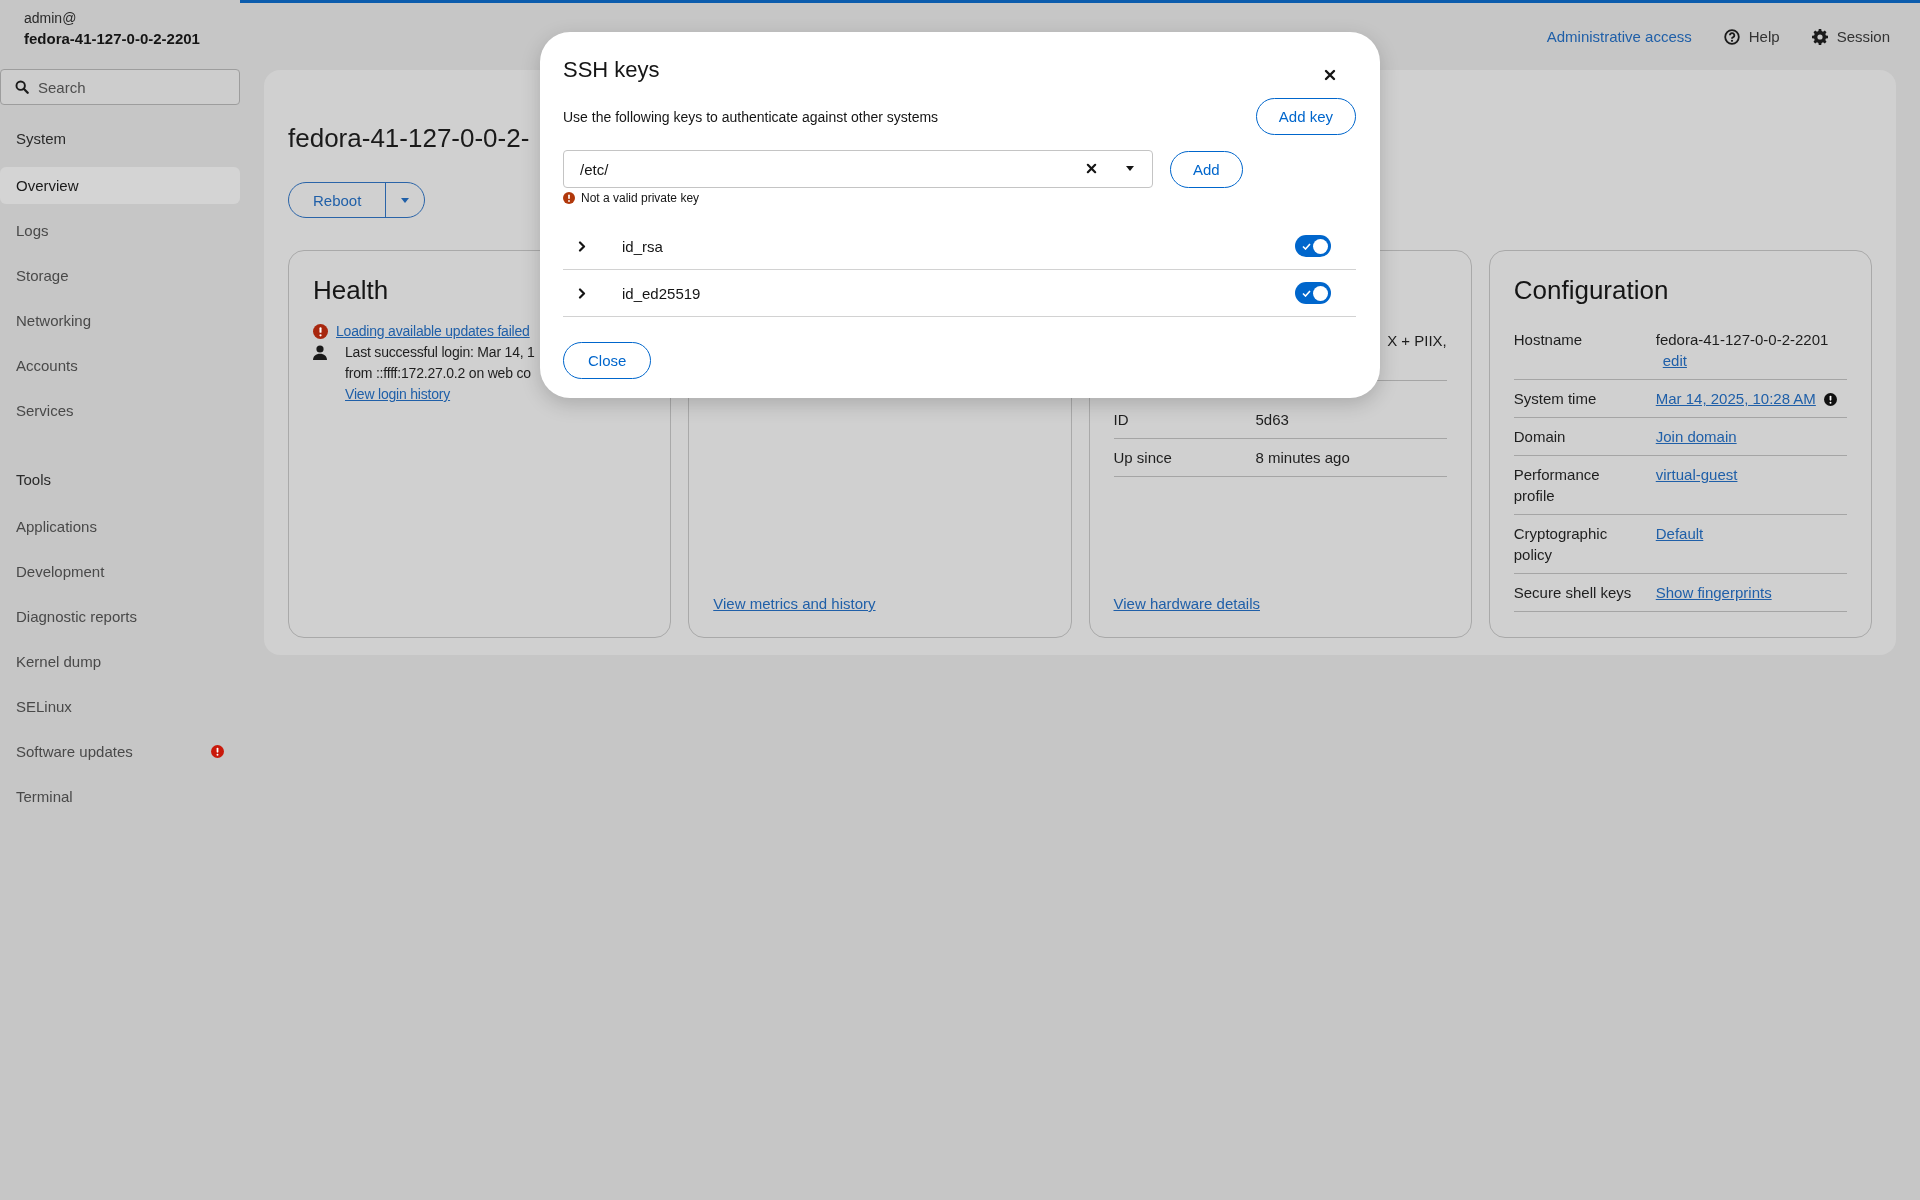 The height and width of the screenshot is (1200, 1920). I want to click on user-icon, so click(320, 353).